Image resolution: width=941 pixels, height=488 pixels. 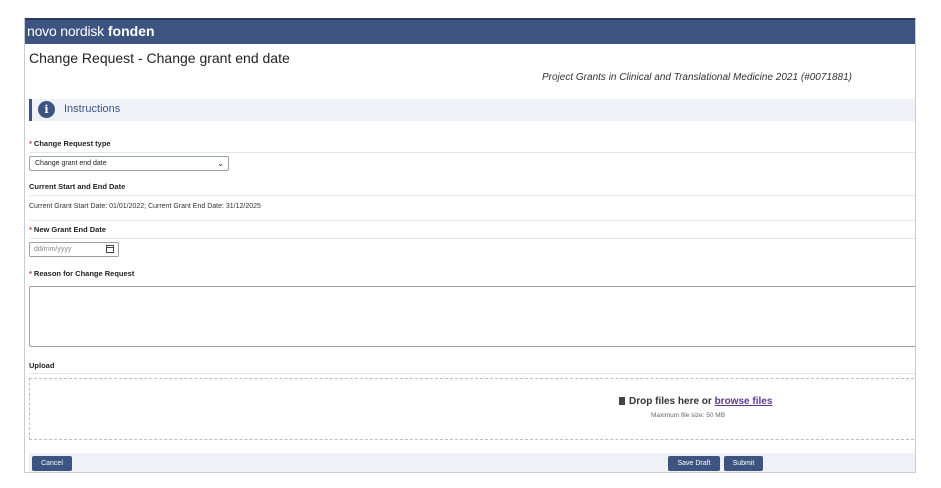 What do you see at coordinates (622, 401) in the screenshot?
I see `file-icon` at bounding box center [622, 401].